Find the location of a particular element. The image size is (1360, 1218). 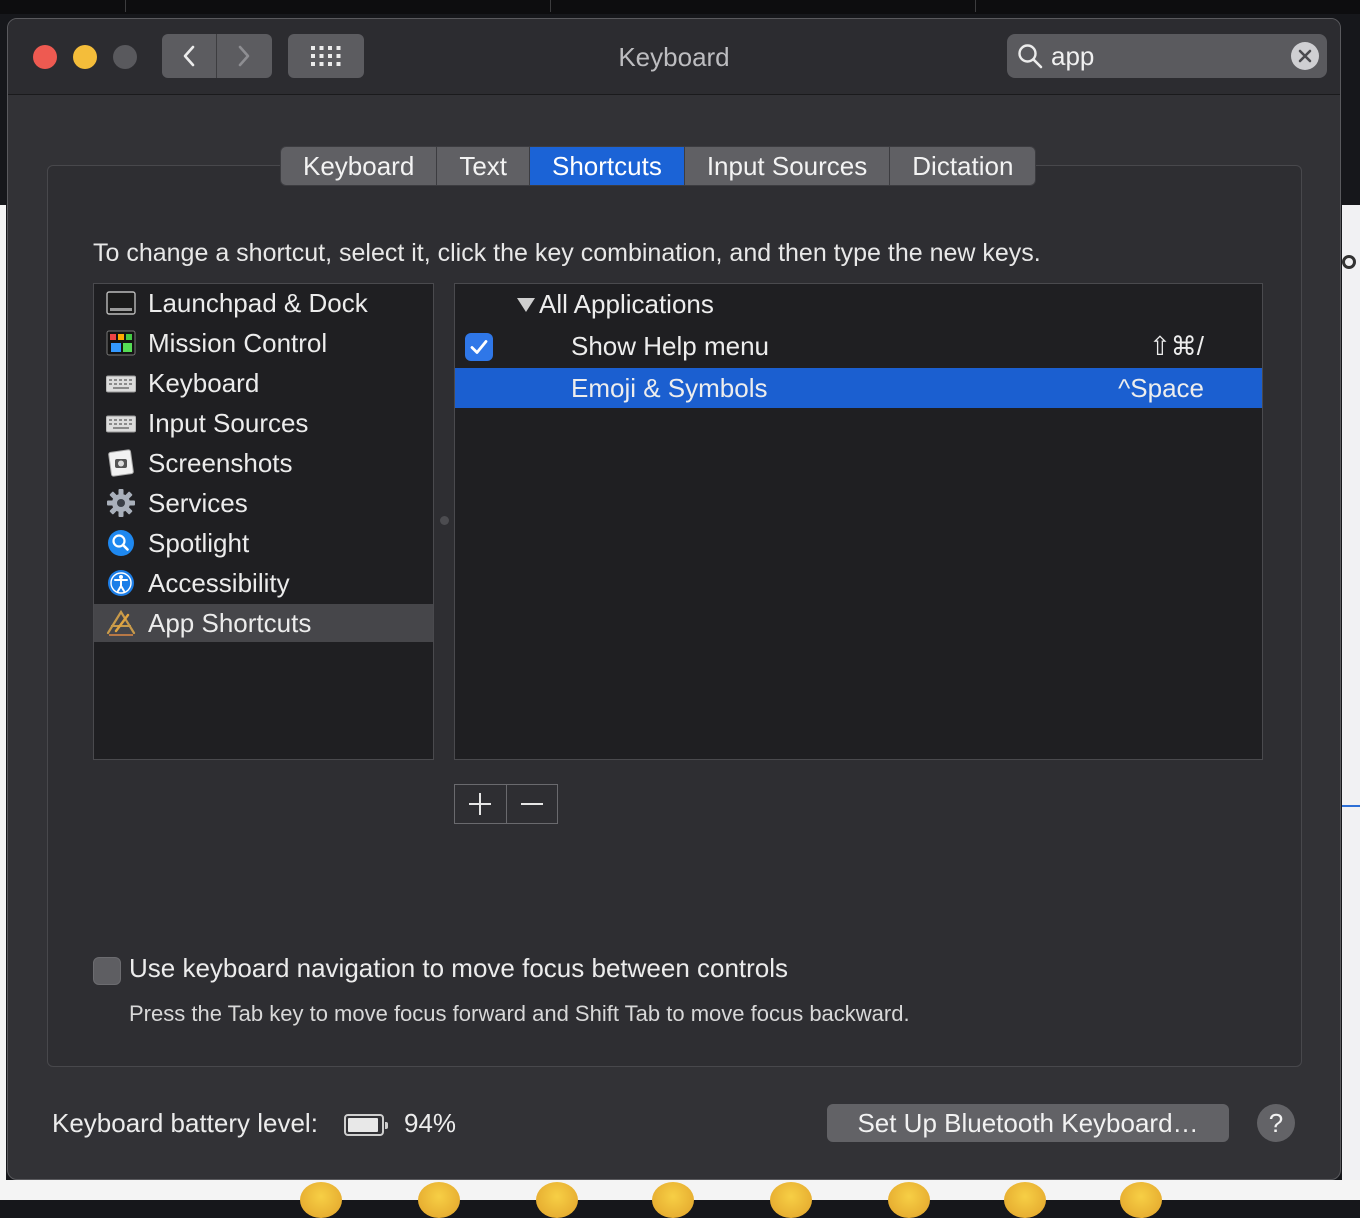

category-label: Accessibility is located at coordinates (219, 583).